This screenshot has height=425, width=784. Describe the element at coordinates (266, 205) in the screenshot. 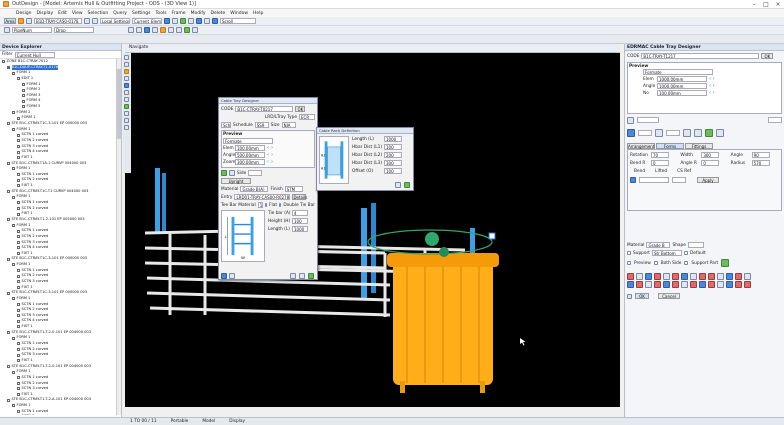

I see `flat-checkbox` at that location.